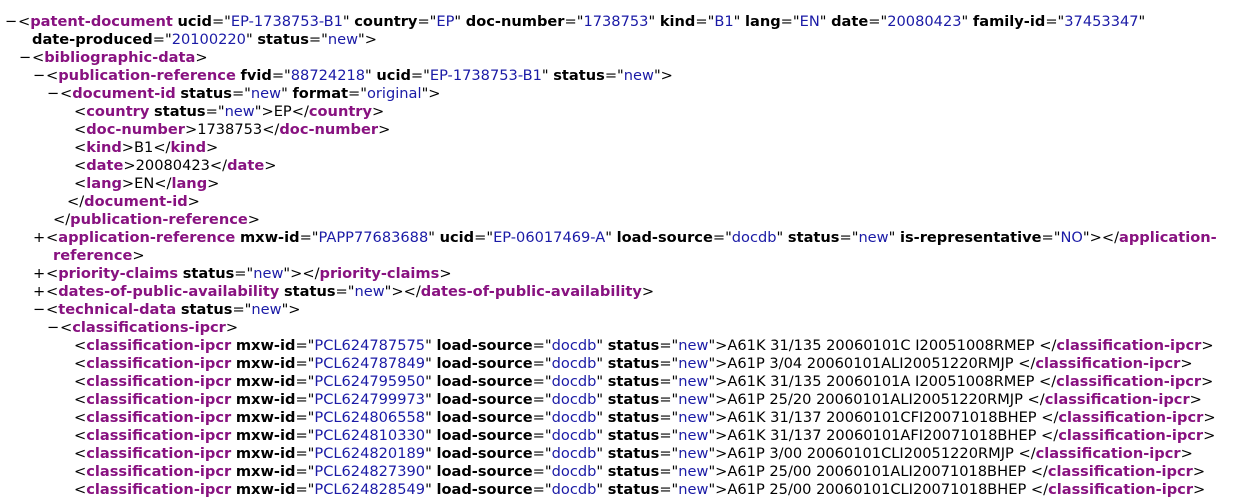  I want to click on xml-line-content: </document-id>, so click(133, 202).